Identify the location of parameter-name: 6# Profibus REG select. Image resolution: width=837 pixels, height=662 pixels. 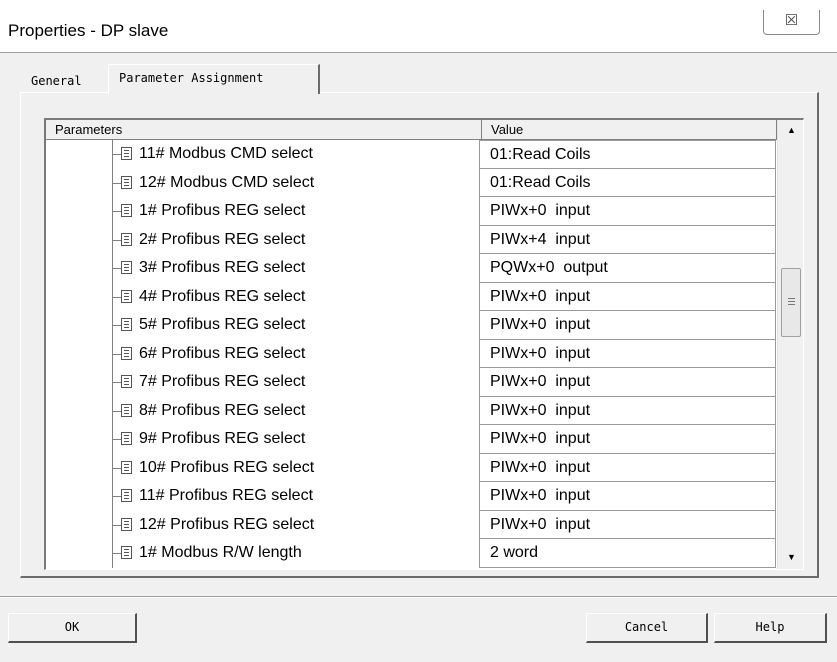
(222, 353).